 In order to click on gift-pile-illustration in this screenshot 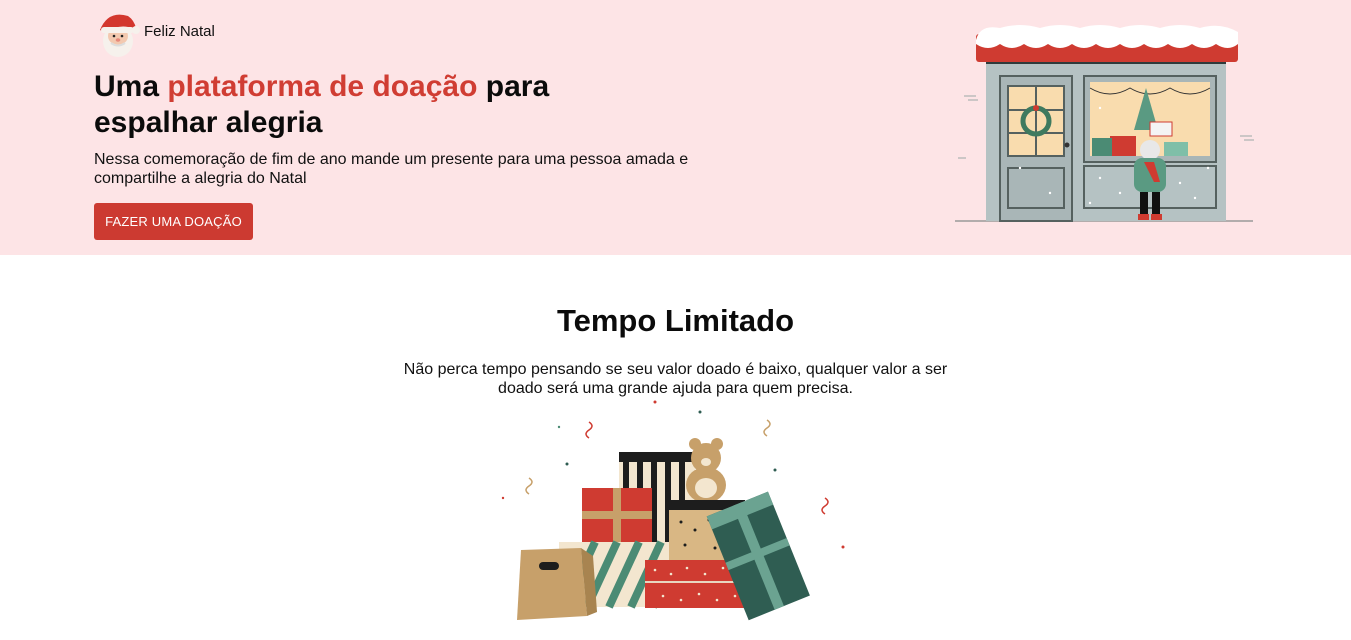, I will do `click(673, 510)`.